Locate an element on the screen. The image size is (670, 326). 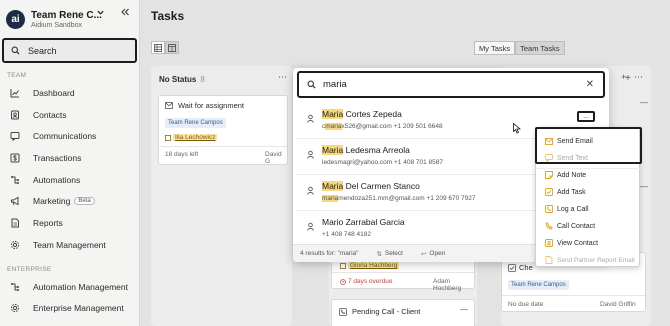
menu-item-send-text: Send Text is located at coordinates (591, 158).